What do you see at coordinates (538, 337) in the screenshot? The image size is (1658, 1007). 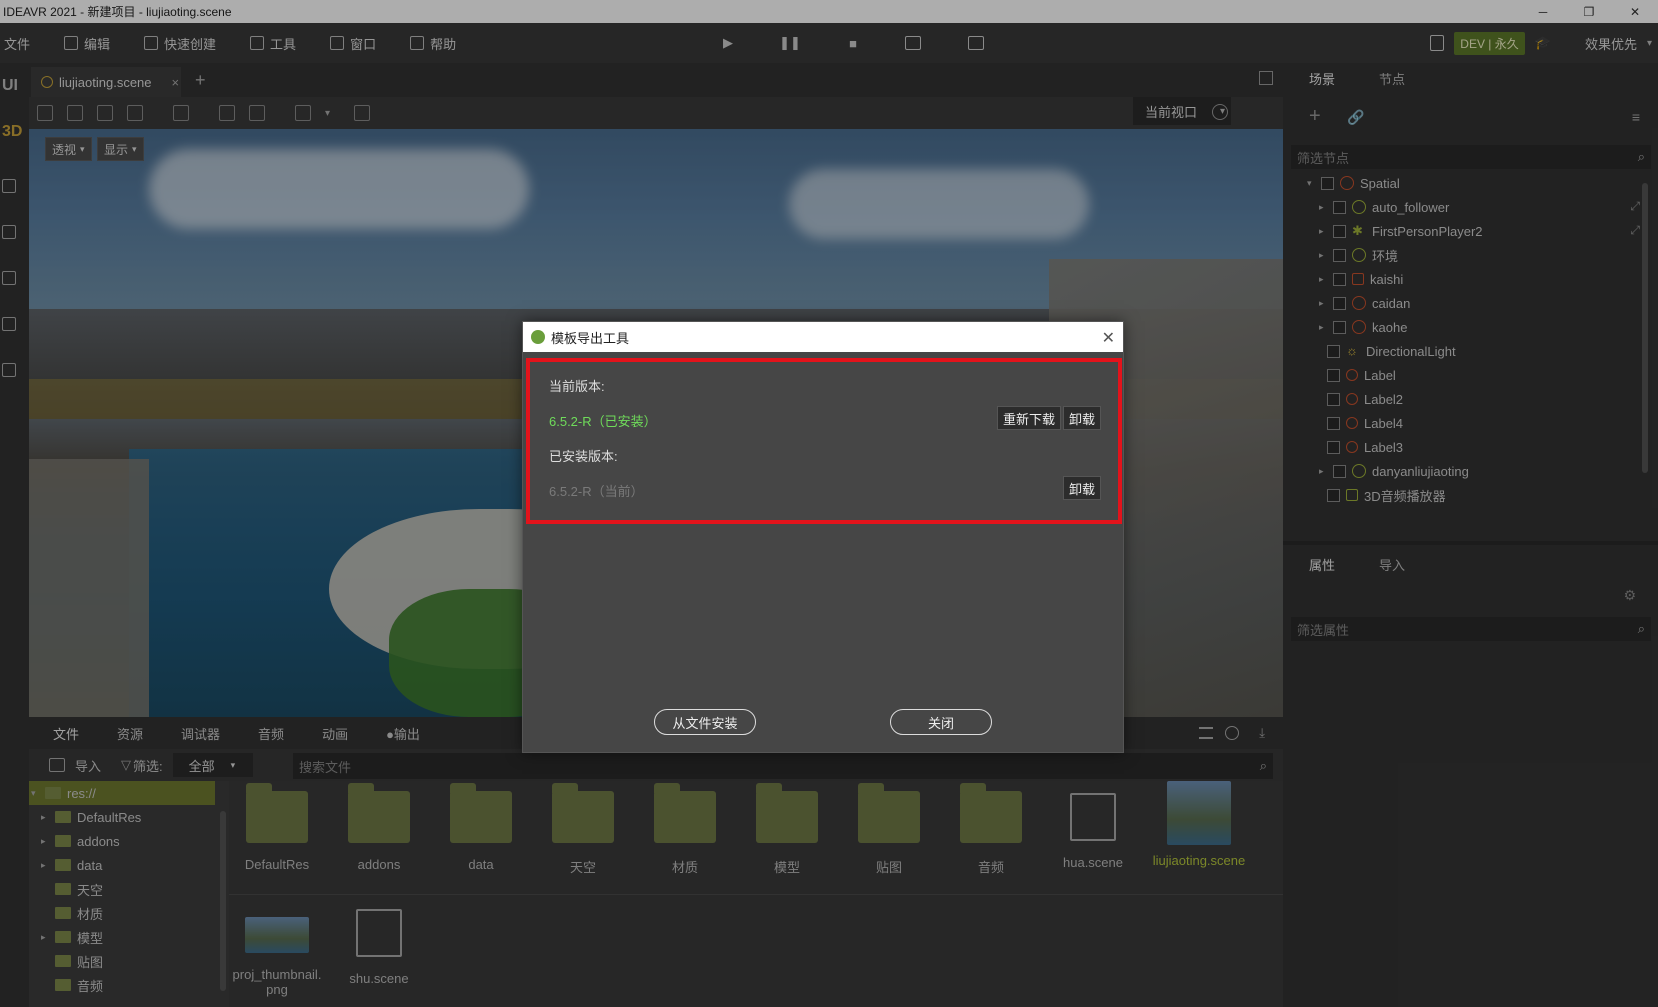 I see `app-icon` at bounding box center [538, 337].